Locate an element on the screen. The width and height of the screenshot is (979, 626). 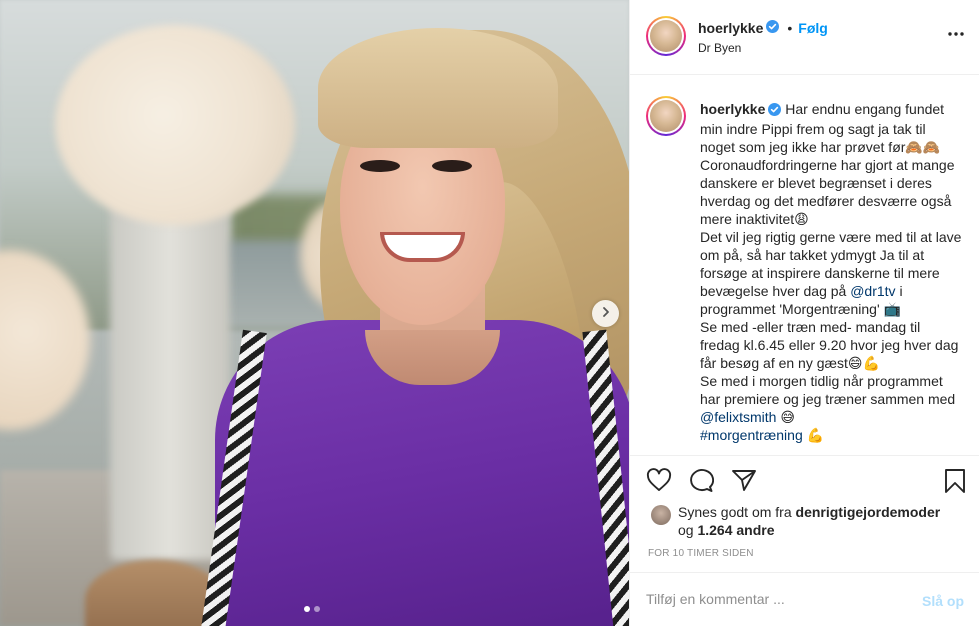
share-icon is located at coordinates (744, 482).